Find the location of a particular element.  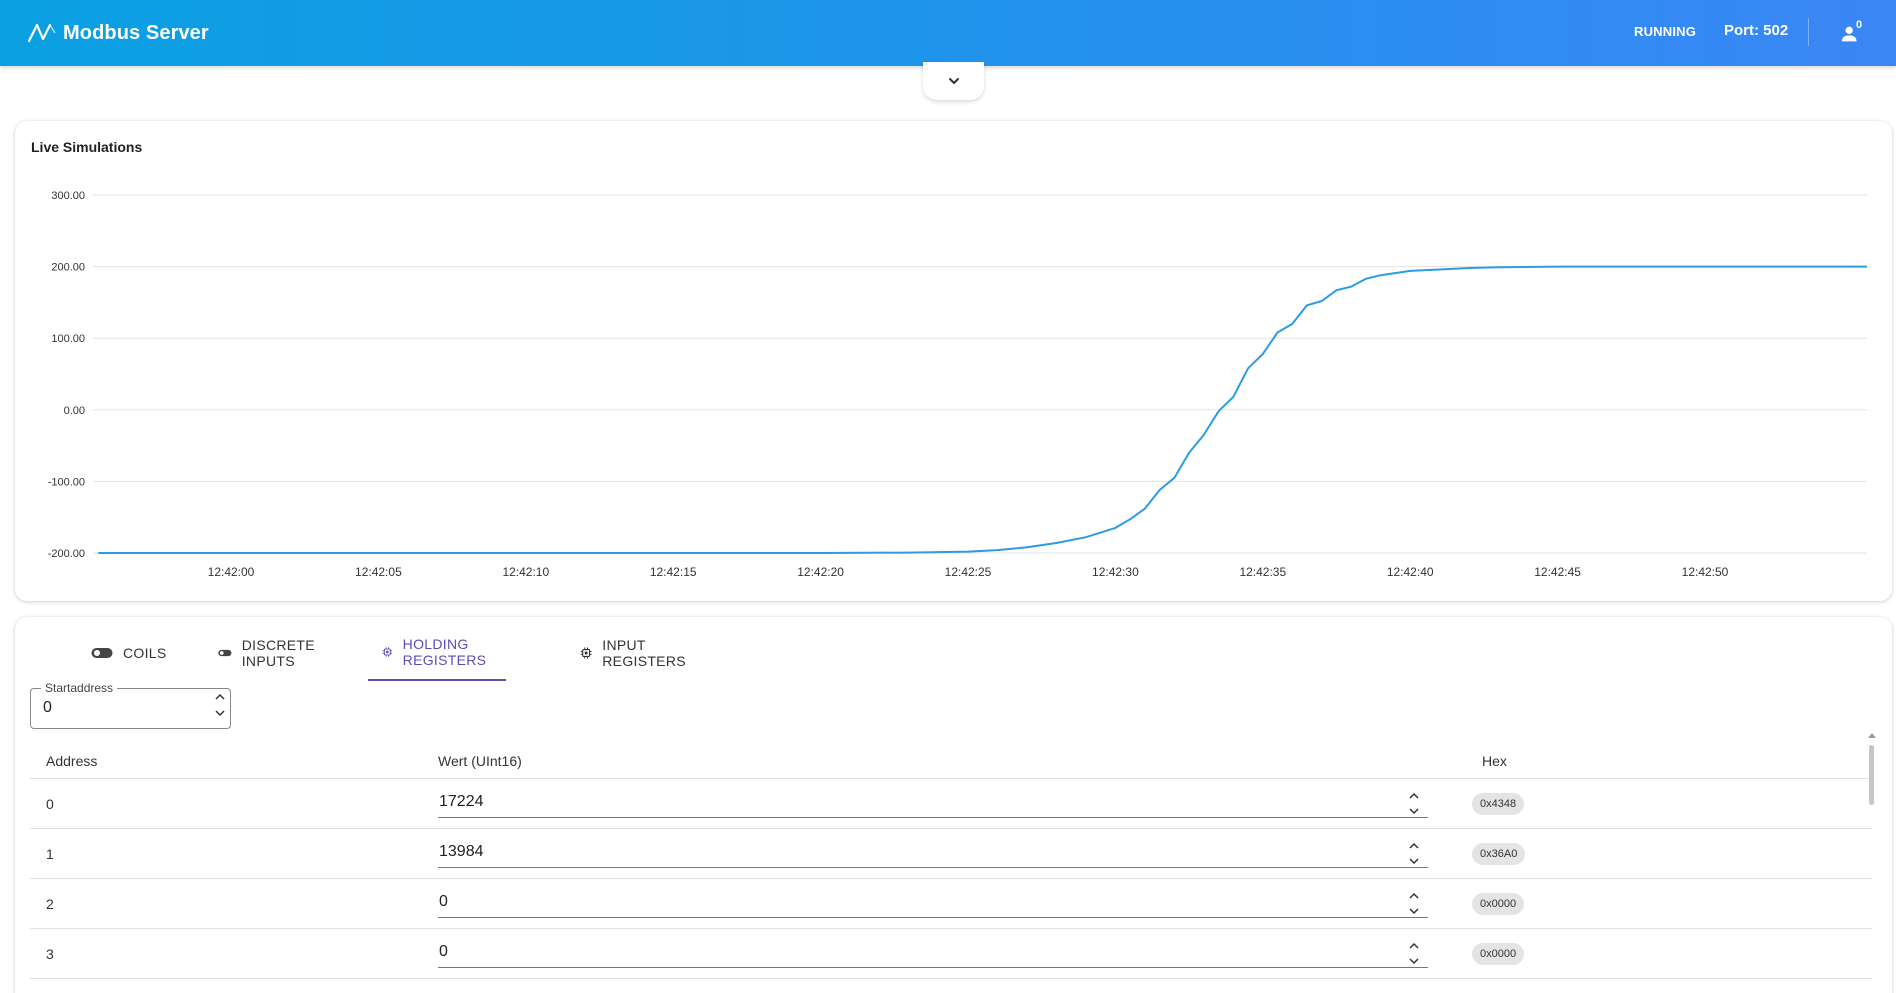

y-tick-label: 300.00 is located at coordinates (68, 196).